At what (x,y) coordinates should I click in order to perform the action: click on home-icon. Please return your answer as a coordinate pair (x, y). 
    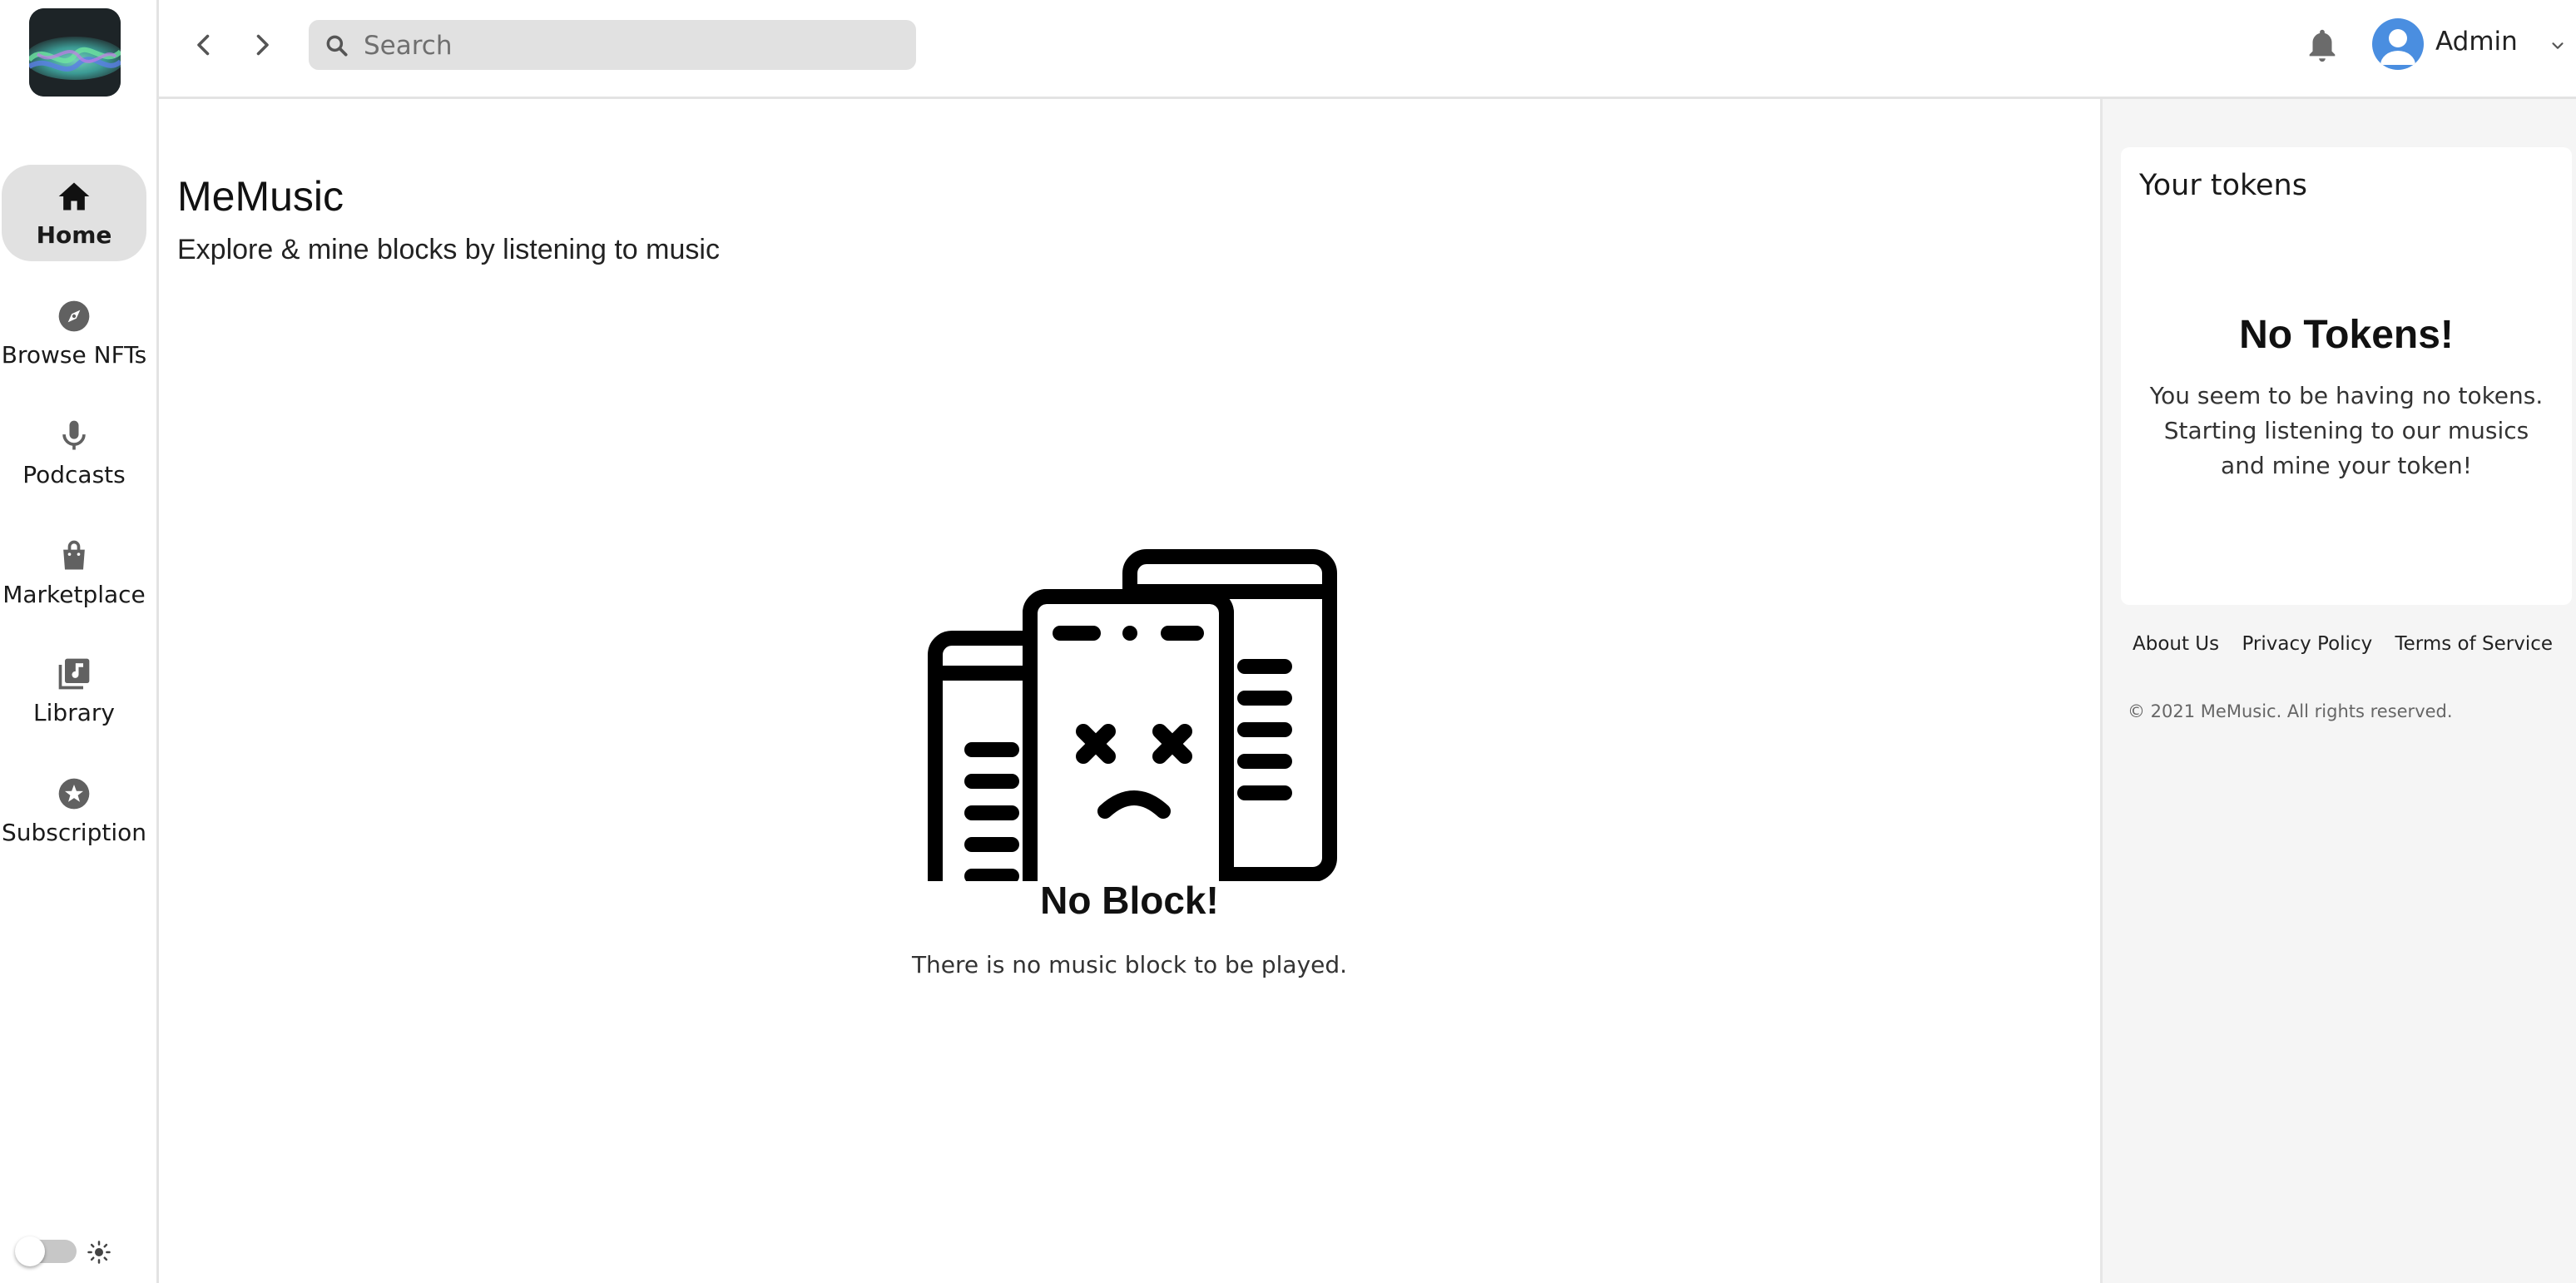
    Looking at the image, I should click on (74, 196).